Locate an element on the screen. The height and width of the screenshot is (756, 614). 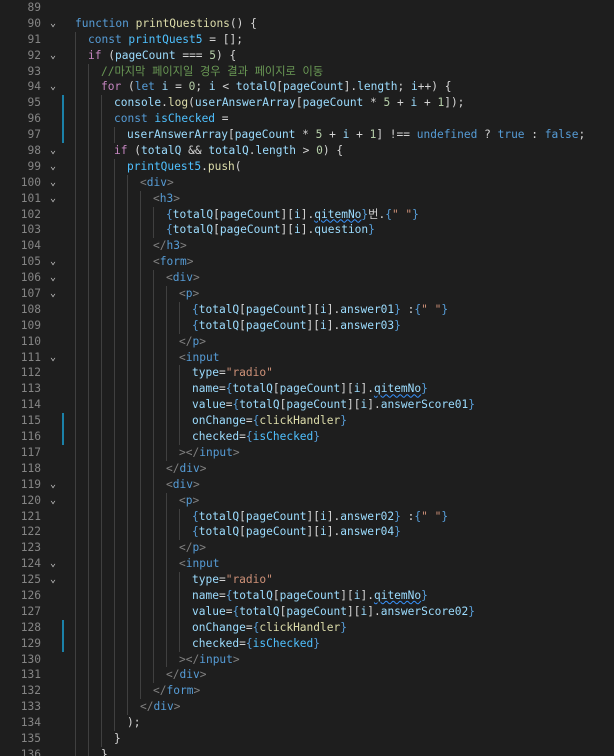
code-line: 134); is located at coordinates (307, 723).